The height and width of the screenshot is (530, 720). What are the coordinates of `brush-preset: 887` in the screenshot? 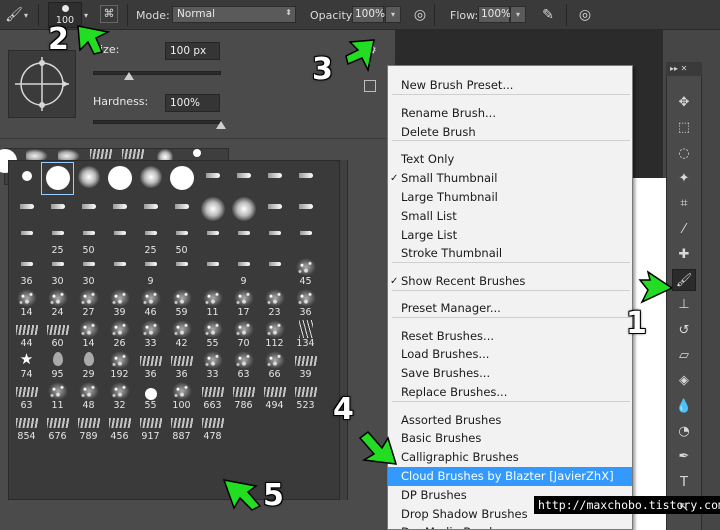 It's located at (181, 426).